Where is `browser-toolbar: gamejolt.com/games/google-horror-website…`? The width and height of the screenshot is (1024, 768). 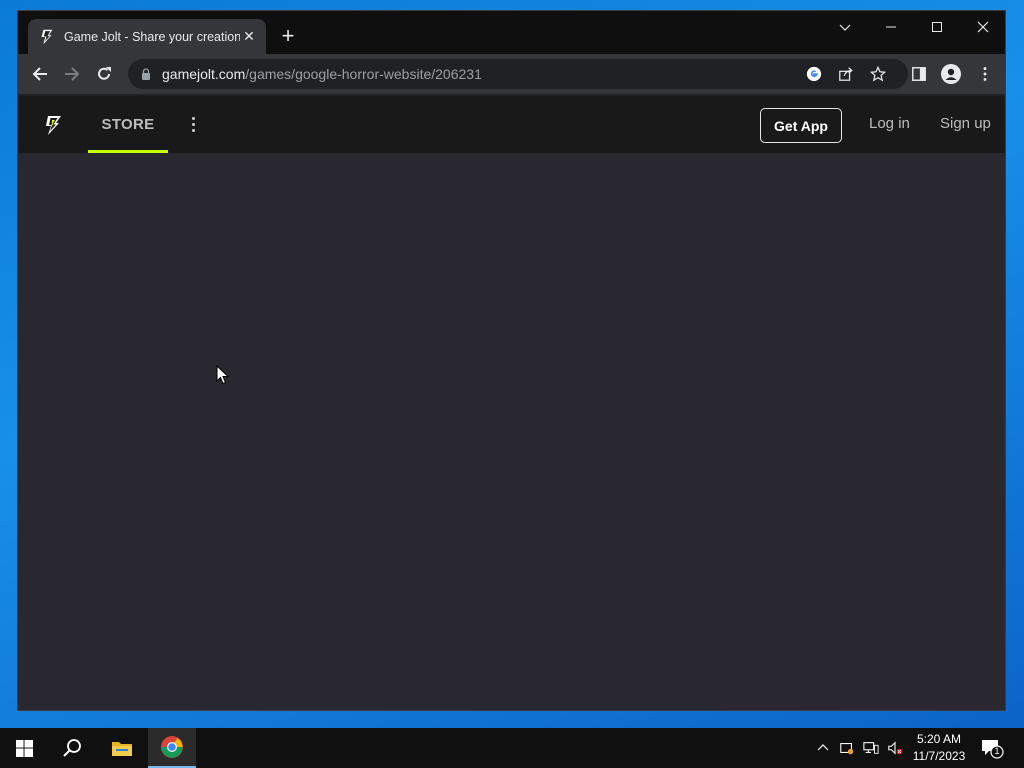
browser-toolbar: gamejolt.com/games/google-horror-website… is located at coordinates (511, 74).